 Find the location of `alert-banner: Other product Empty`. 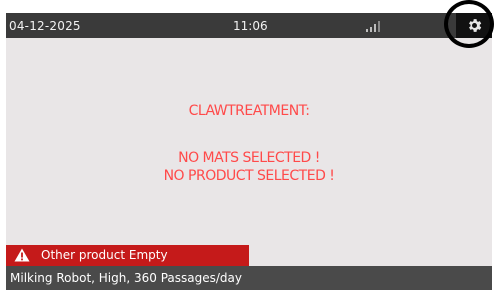

alert-banner: Other product Empty is located at coordinates (127, 255).